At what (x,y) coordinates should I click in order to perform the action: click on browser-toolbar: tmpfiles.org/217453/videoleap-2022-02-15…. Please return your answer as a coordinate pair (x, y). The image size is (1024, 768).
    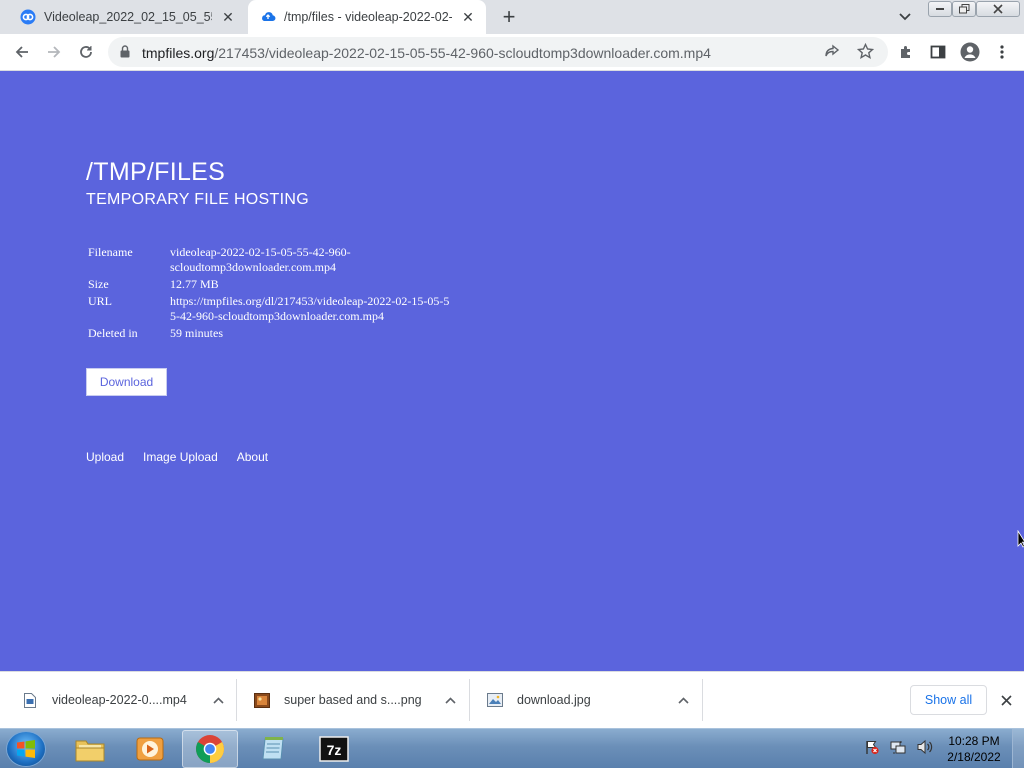
    Looking at the image, I should click on (512, 52).